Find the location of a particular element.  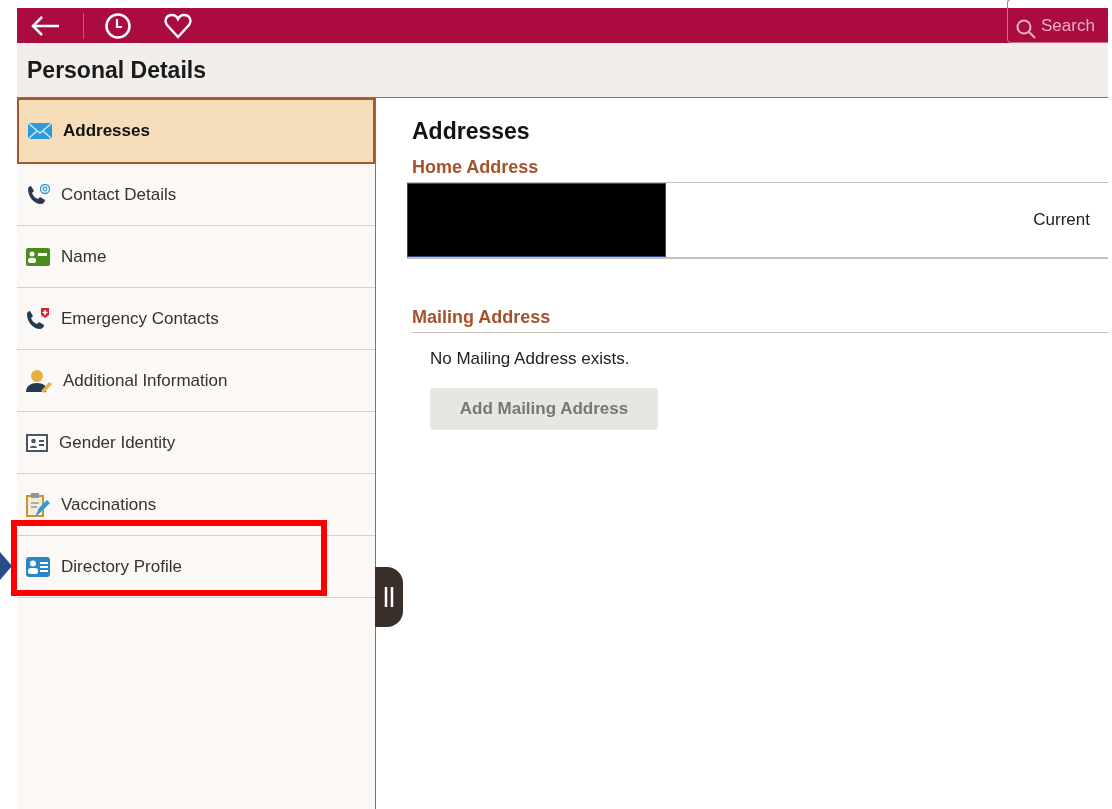

sidebar-item: Additional Information is located at coordinates (196, 381).